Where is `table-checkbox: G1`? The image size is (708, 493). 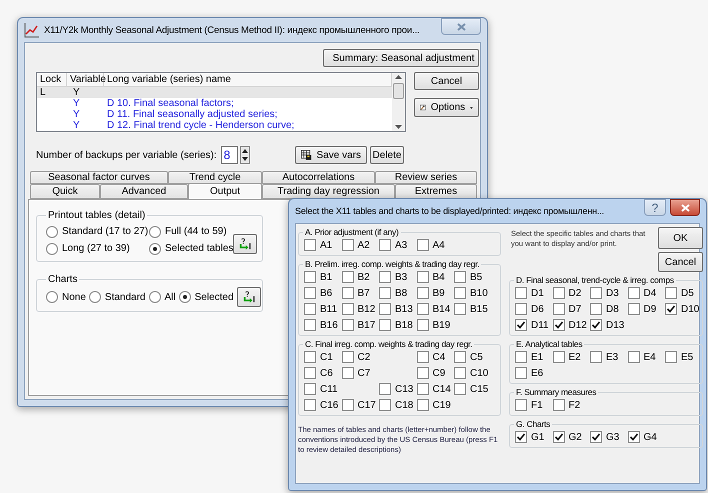 table-checkbox: G1 is located at coordinates (533, 437).